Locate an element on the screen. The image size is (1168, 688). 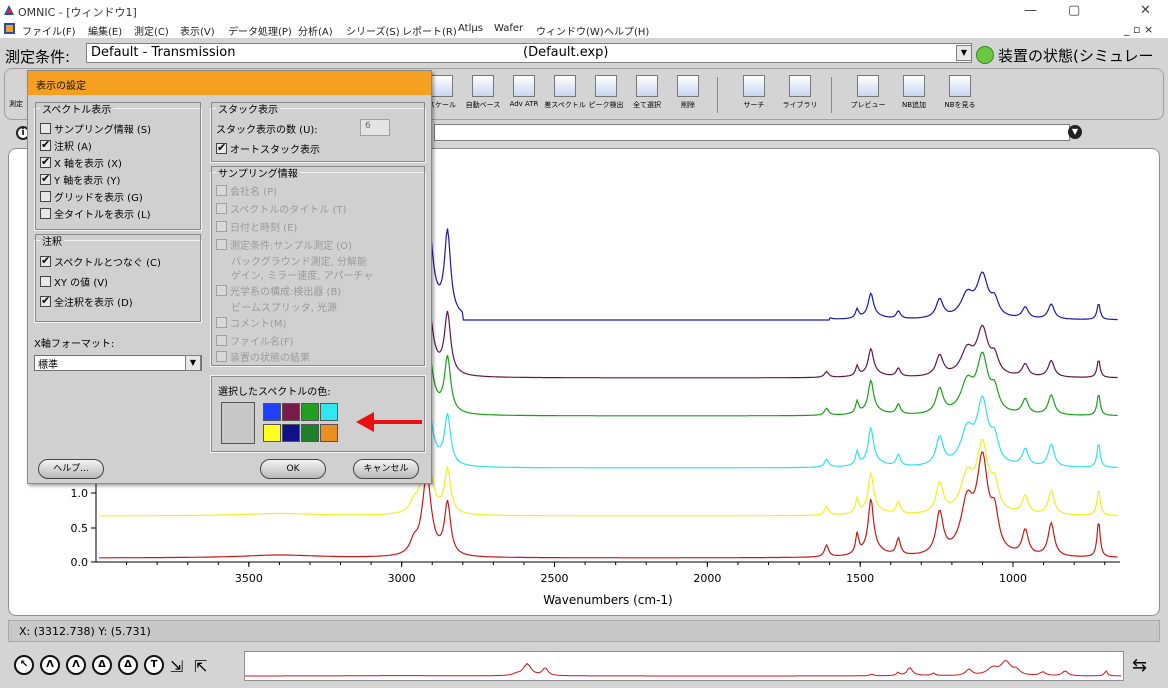
connect-to-spectrum-checkbox: スペクトルとつなぐ (C) is located at coordinates (100, 261).